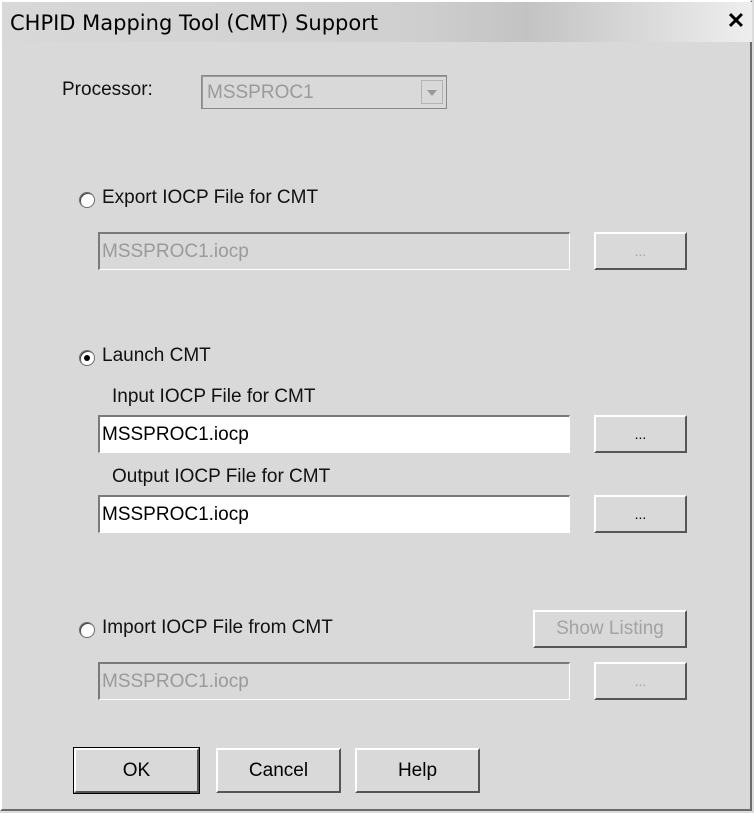 The image size is (754, 813). Describe the element at coordinates (87, 200) in the screenshot. I see `export-radio` at that location.